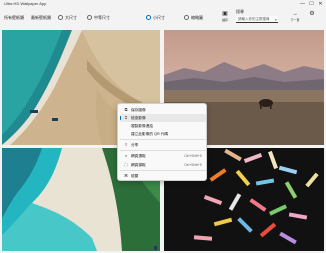 Image resolution: width=326 pixels, height=253 pixels. What do you see at coordinates (163, 156) in the screenshot?
I see `menu-item-web-select: ⌕ 網頁選取 Ctrl+Shift+S` at bounding box center [163, 156].